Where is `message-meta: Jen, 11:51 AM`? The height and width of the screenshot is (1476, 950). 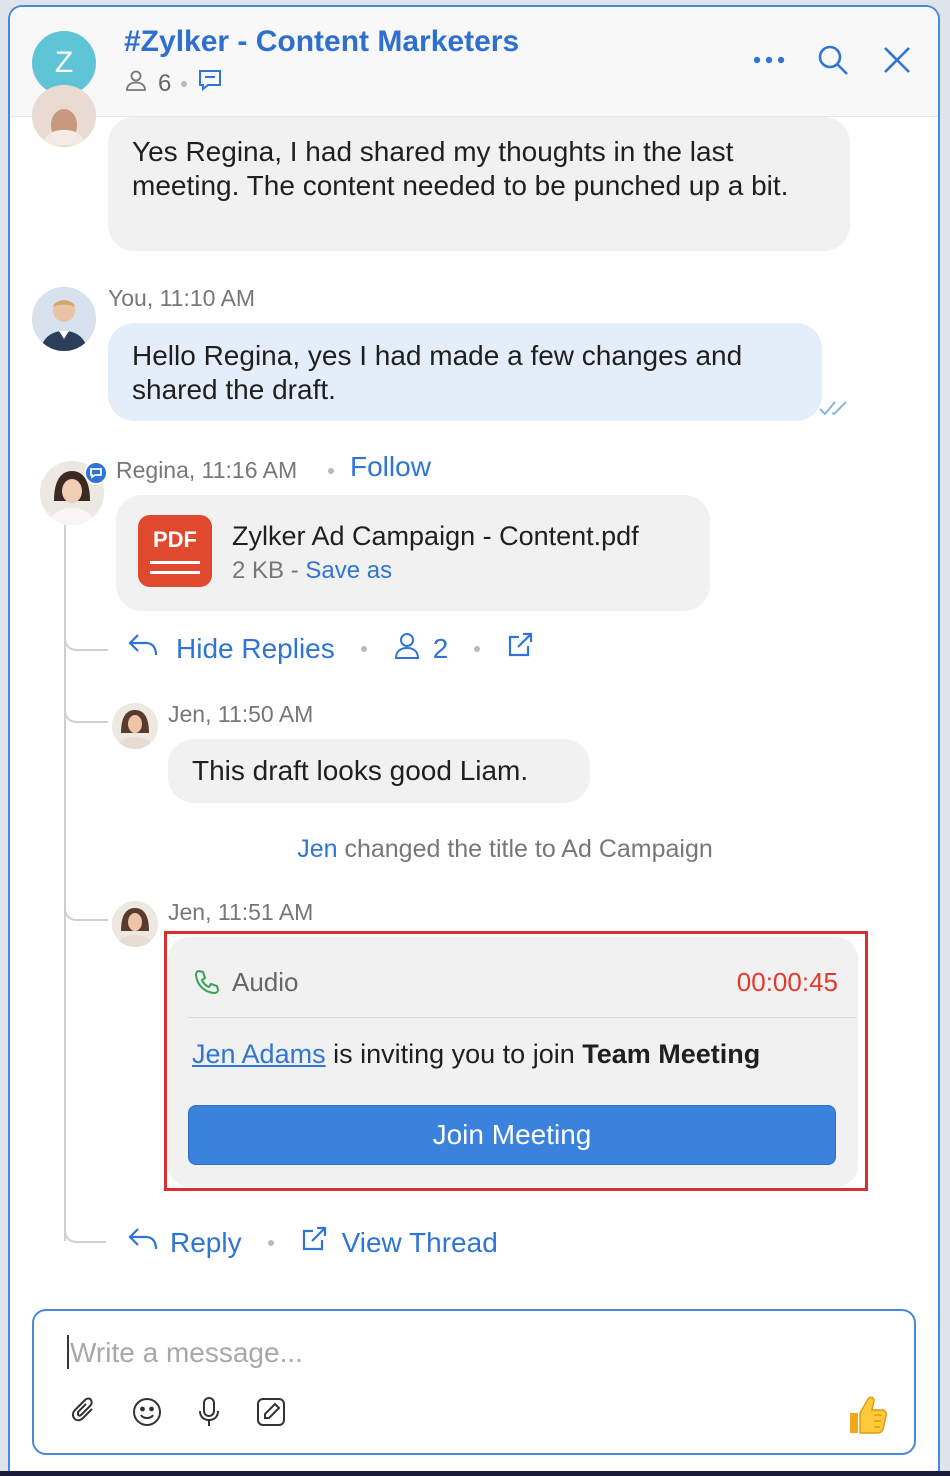
message-meta: Jen, 11:51 AM is located at coordinates (241, 912).